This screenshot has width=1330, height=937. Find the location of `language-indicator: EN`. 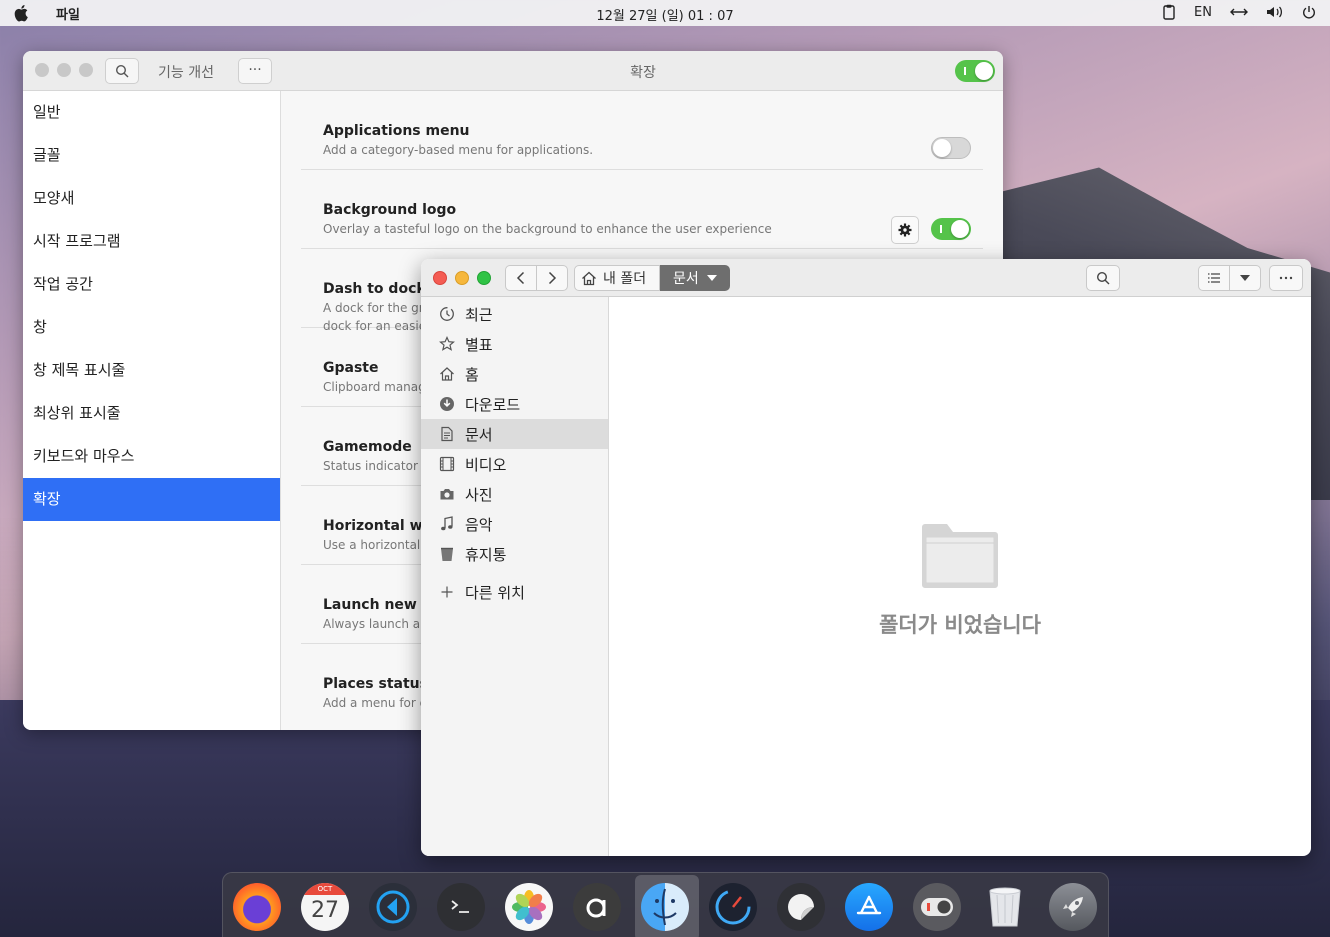

language-indicator: EN is located at coordinates (1203, 12).